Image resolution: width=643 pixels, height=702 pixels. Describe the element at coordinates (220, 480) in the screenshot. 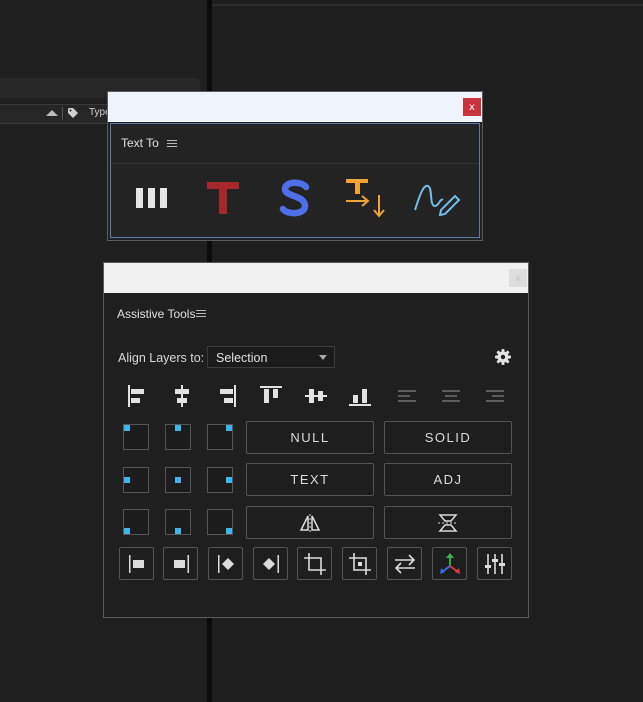

I see `anchor-middle-right` at that location.